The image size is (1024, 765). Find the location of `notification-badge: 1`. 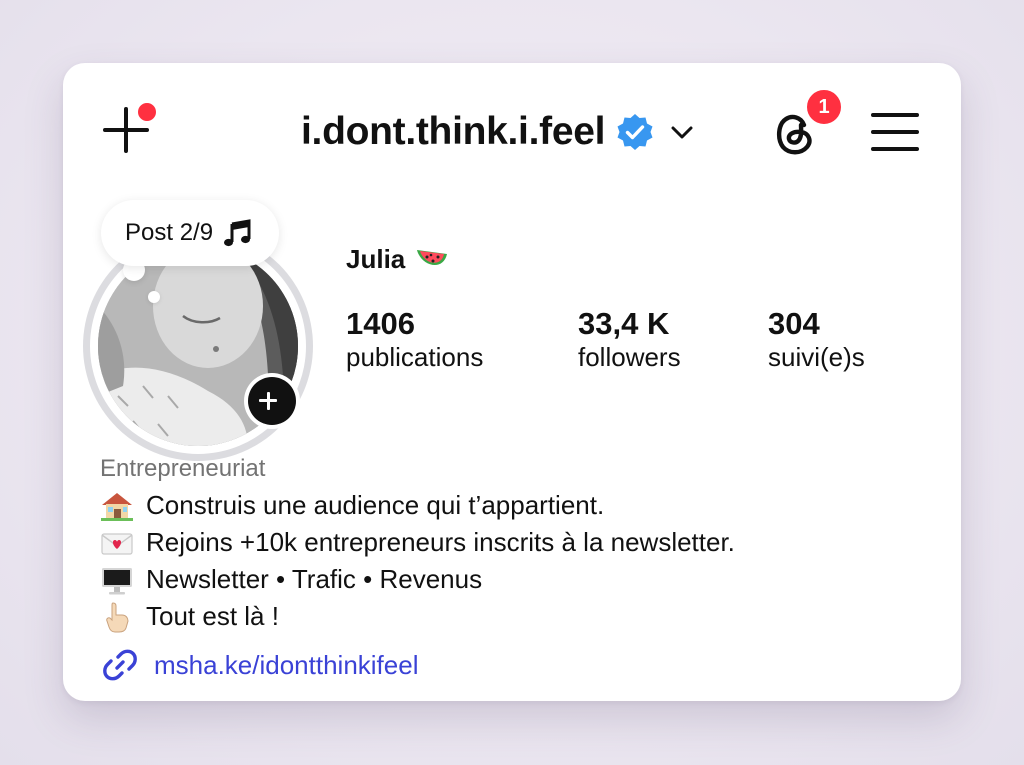

notification-badge: 1 is located at coordinates (824, 107).